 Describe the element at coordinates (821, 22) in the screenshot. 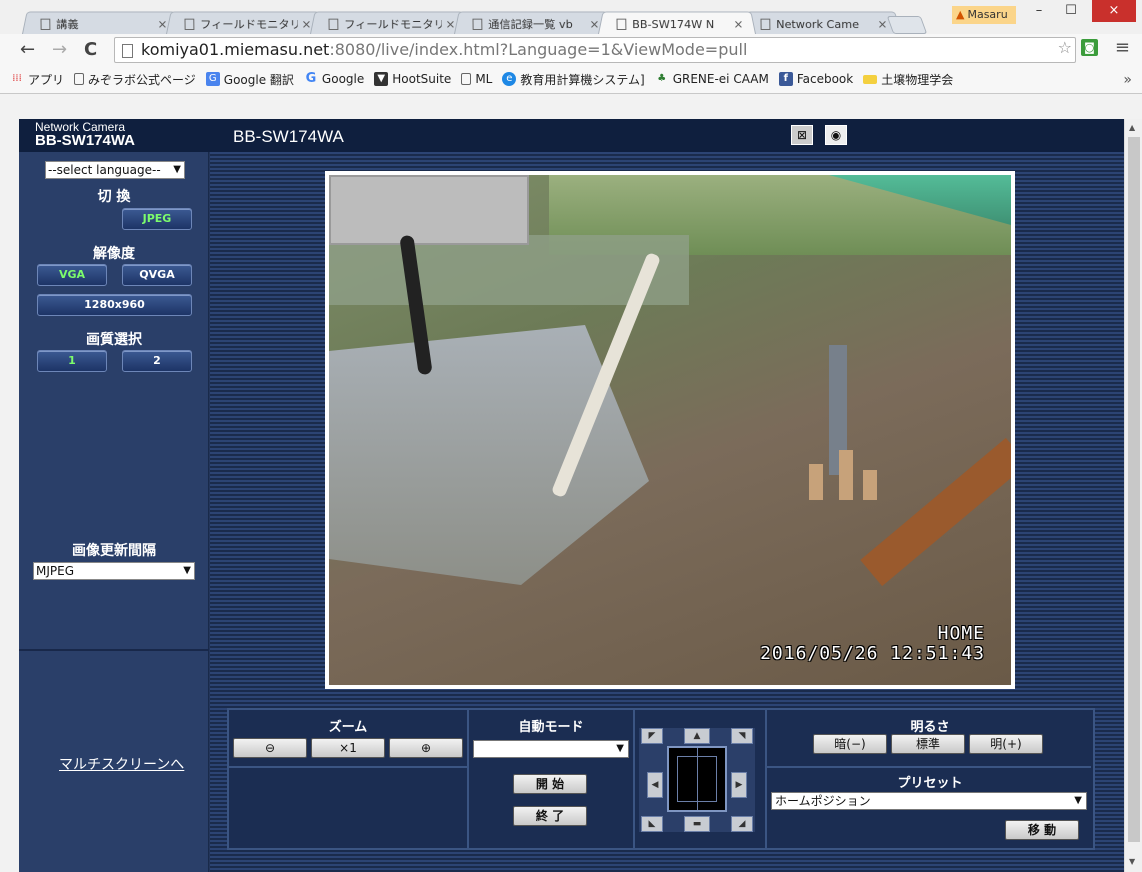

I see `tab-5: Network Came ×` at that location.